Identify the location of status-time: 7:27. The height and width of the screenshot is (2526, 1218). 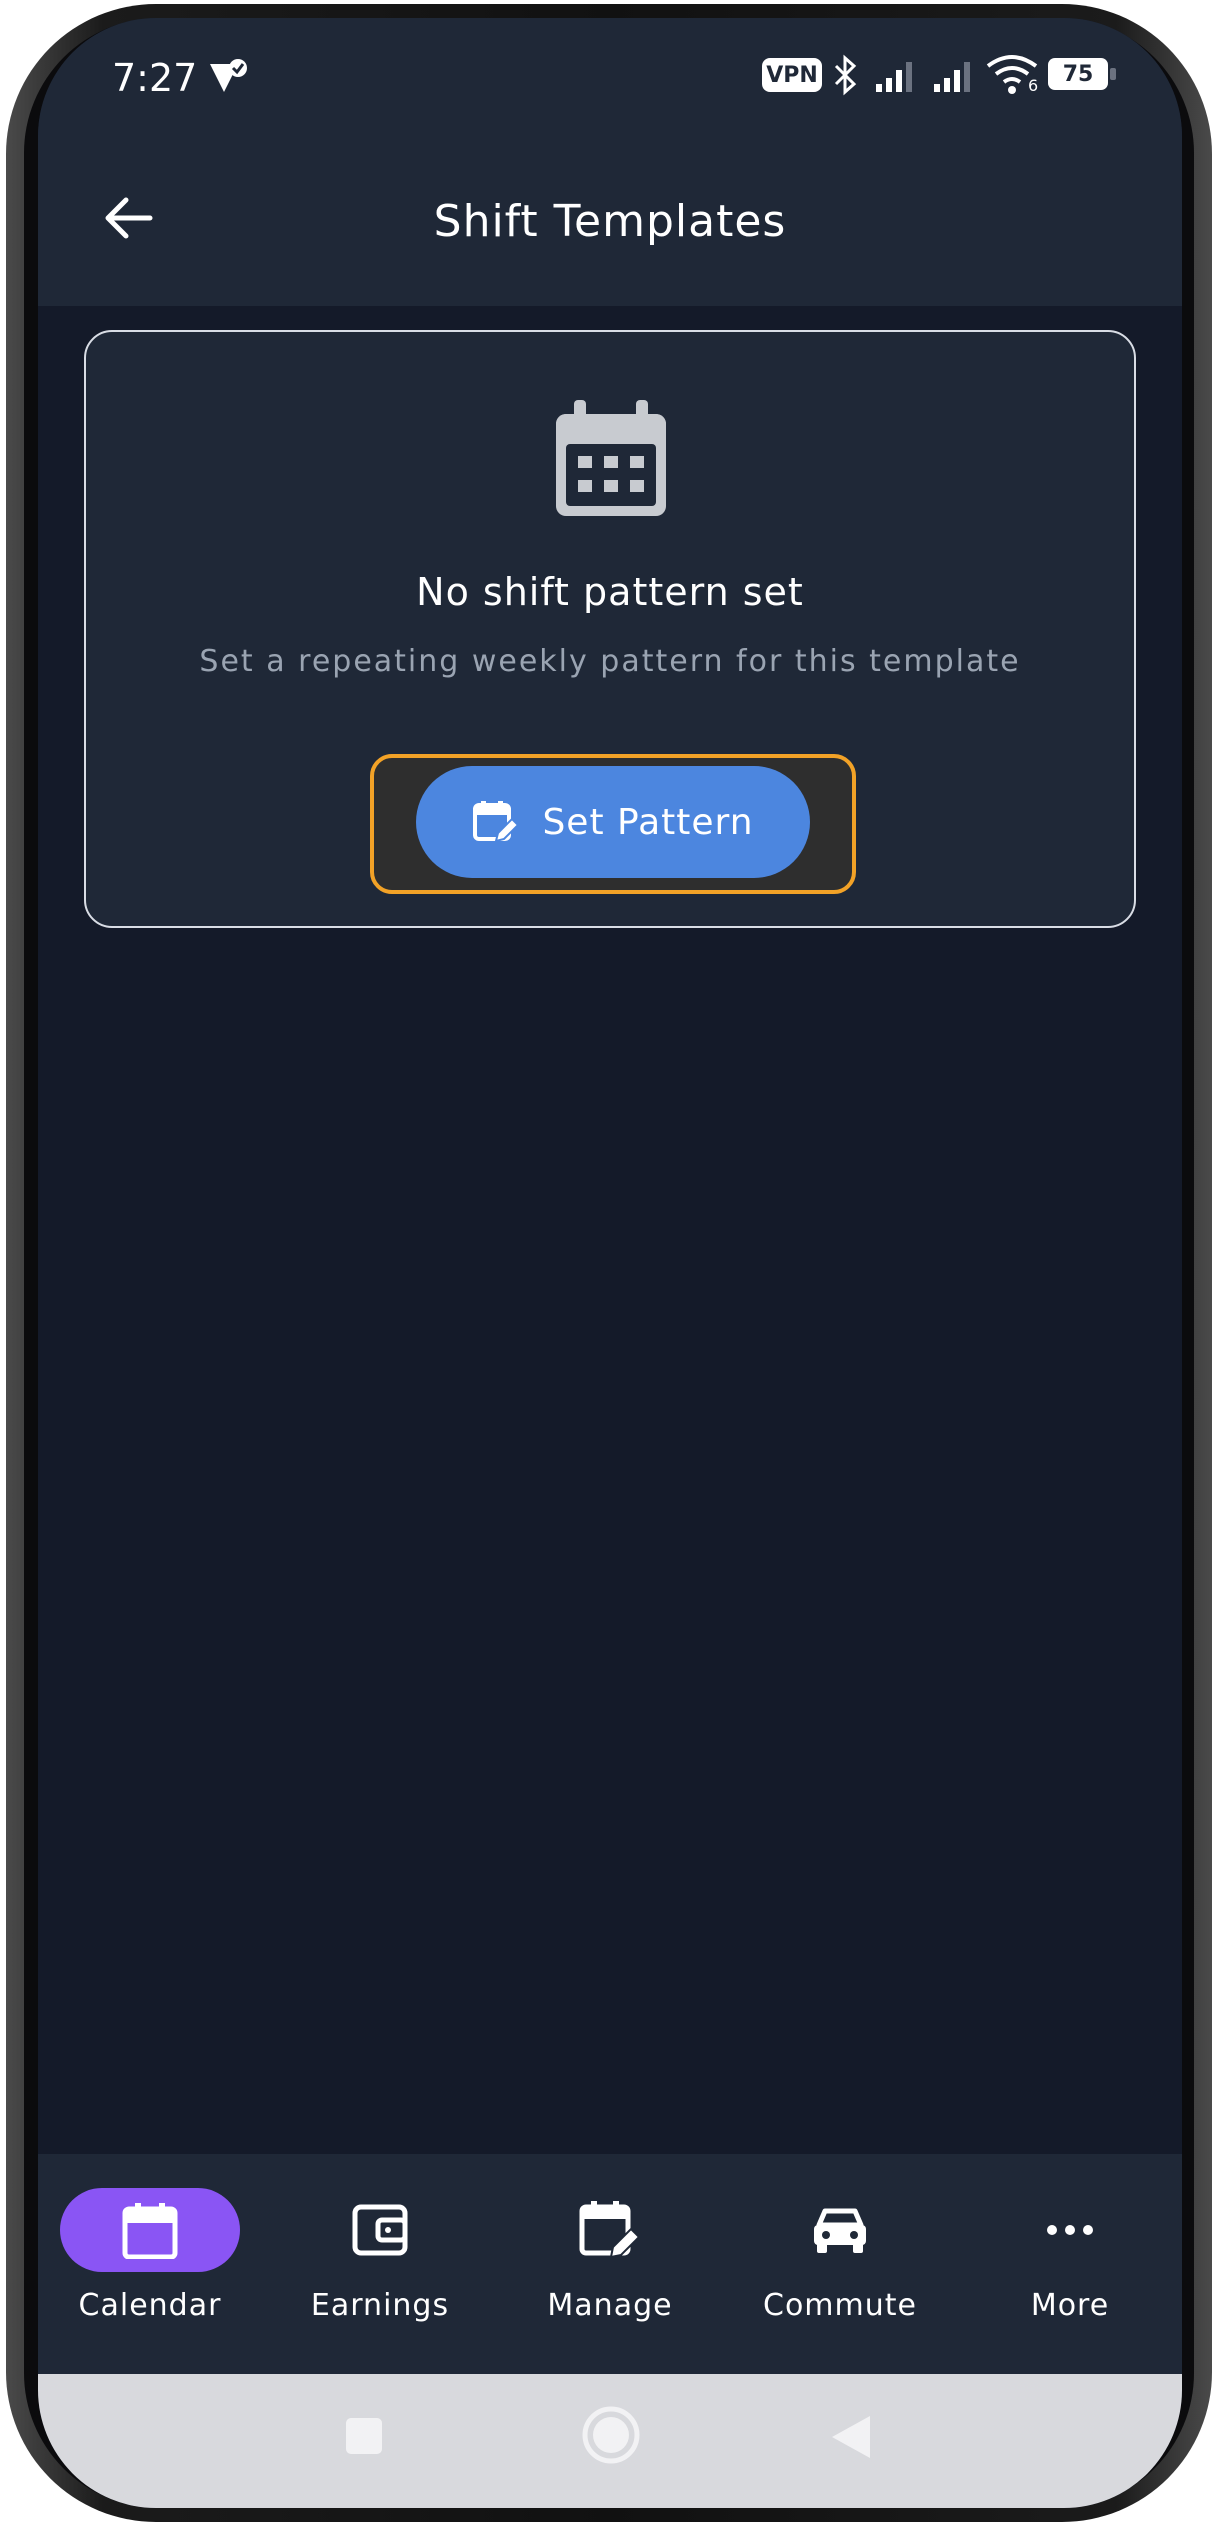
(155, 78).